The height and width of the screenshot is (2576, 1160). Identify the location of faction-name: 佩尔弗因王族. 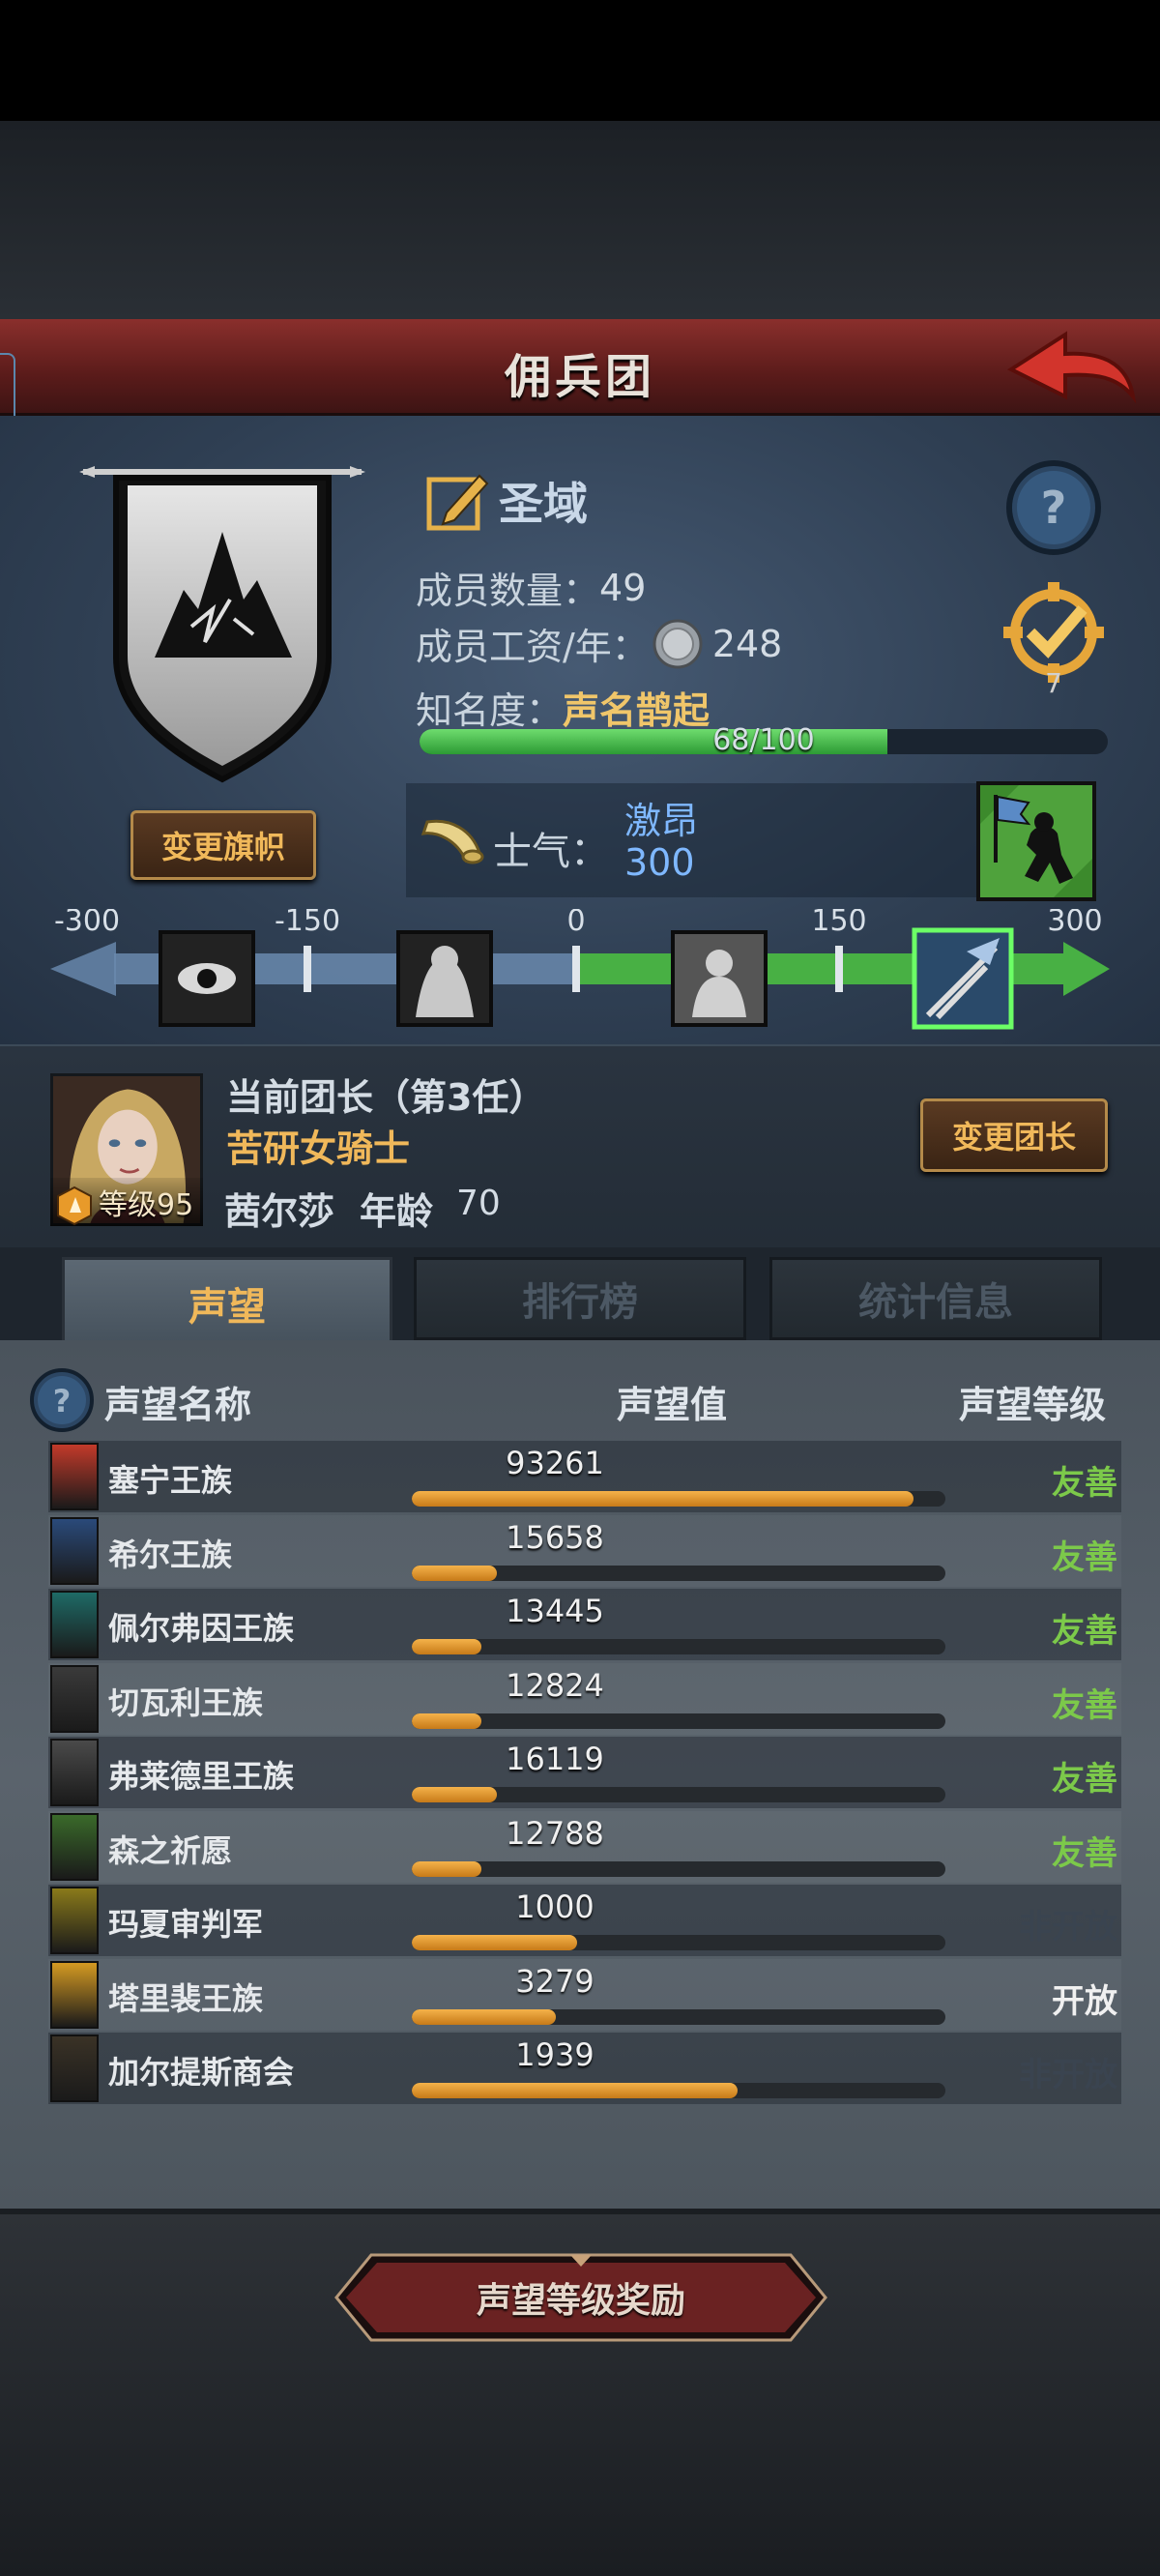
(202, 1628).